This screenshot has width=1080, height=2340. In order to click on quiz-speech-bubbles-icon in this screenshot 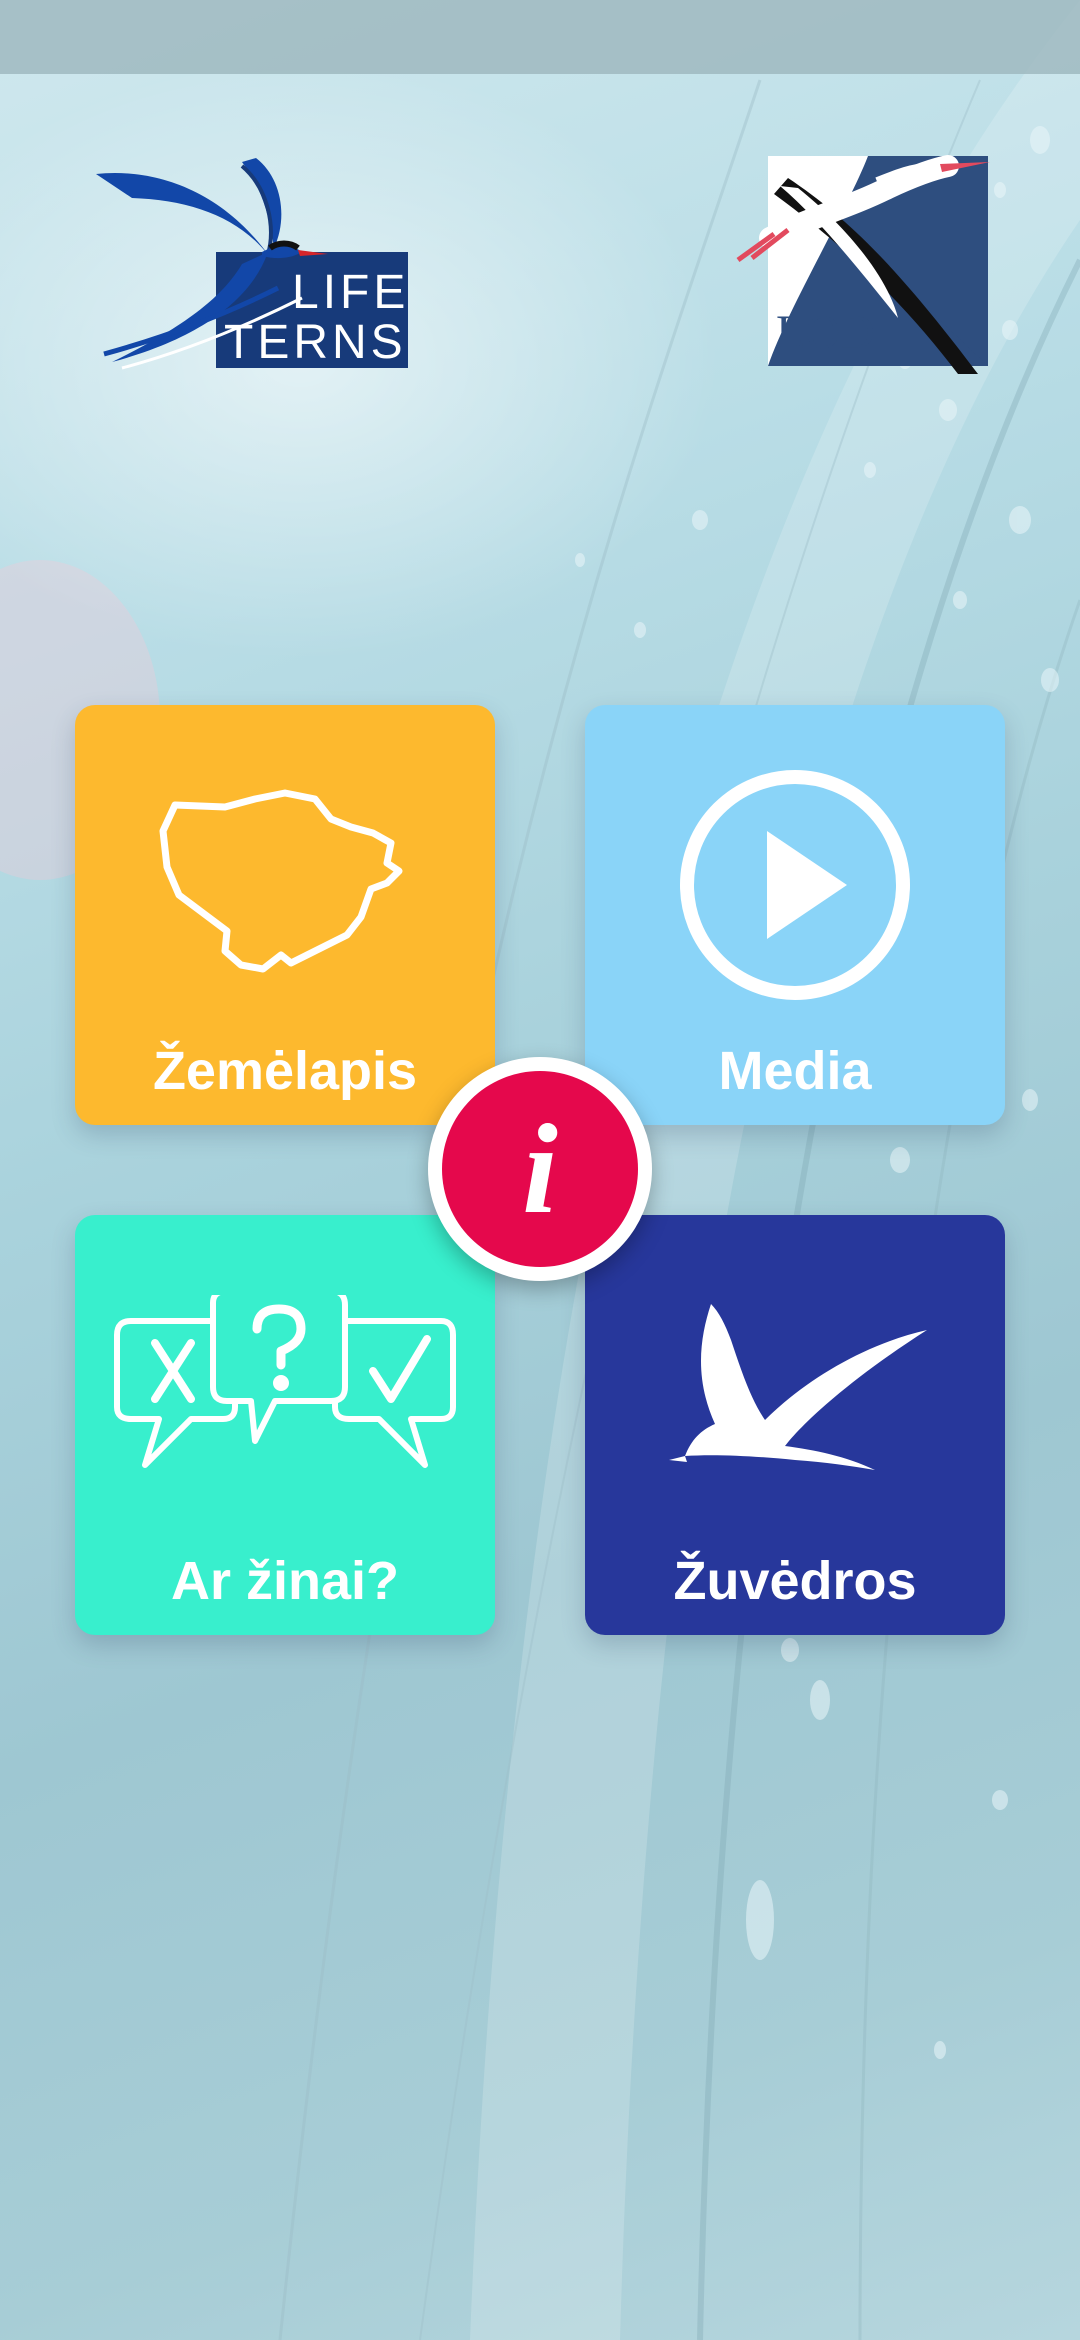, I will do `click(285, 1395)`.